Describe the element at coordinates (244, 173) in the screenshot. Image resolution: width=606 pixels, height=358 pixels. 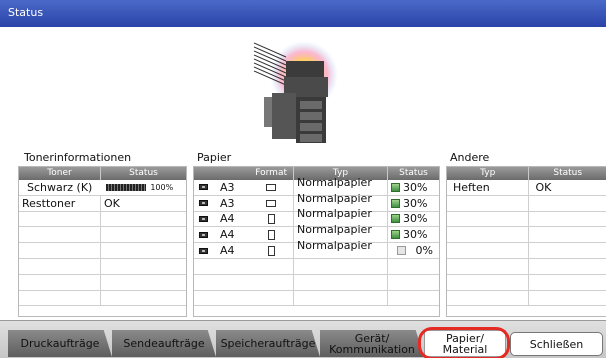
I see `format-col-header: Format` at that location.